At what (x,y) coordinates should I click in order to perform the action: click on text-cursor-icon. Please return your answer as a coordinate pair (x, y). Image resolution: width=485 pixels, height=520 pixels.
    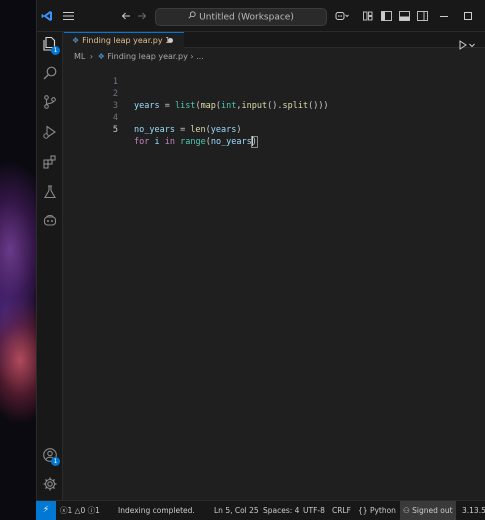
    Looking at the image, I should click on (254, 141).